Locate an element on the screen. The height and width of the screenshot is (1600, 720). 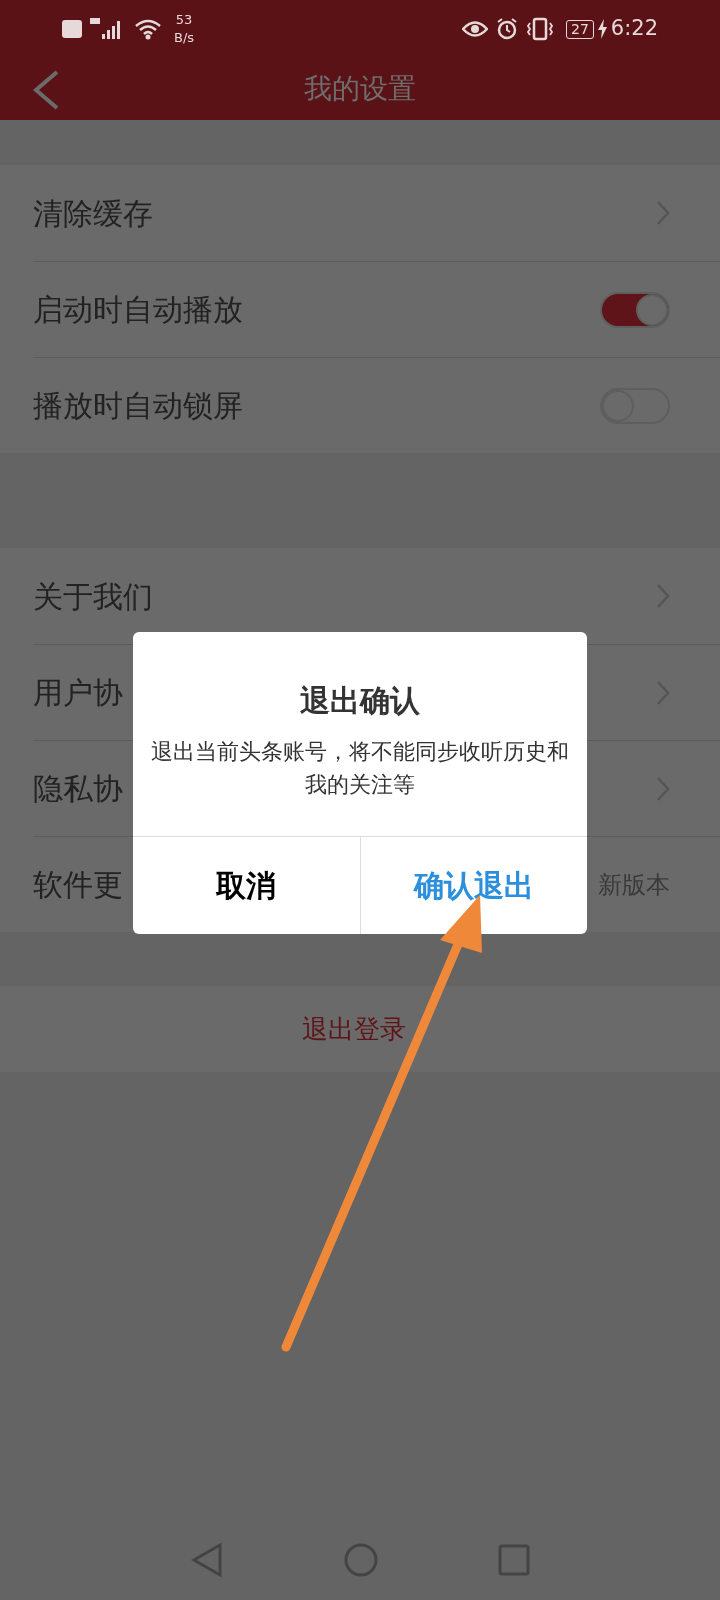
settings-row: 清除缓存 is located at coordinates (376, 213).